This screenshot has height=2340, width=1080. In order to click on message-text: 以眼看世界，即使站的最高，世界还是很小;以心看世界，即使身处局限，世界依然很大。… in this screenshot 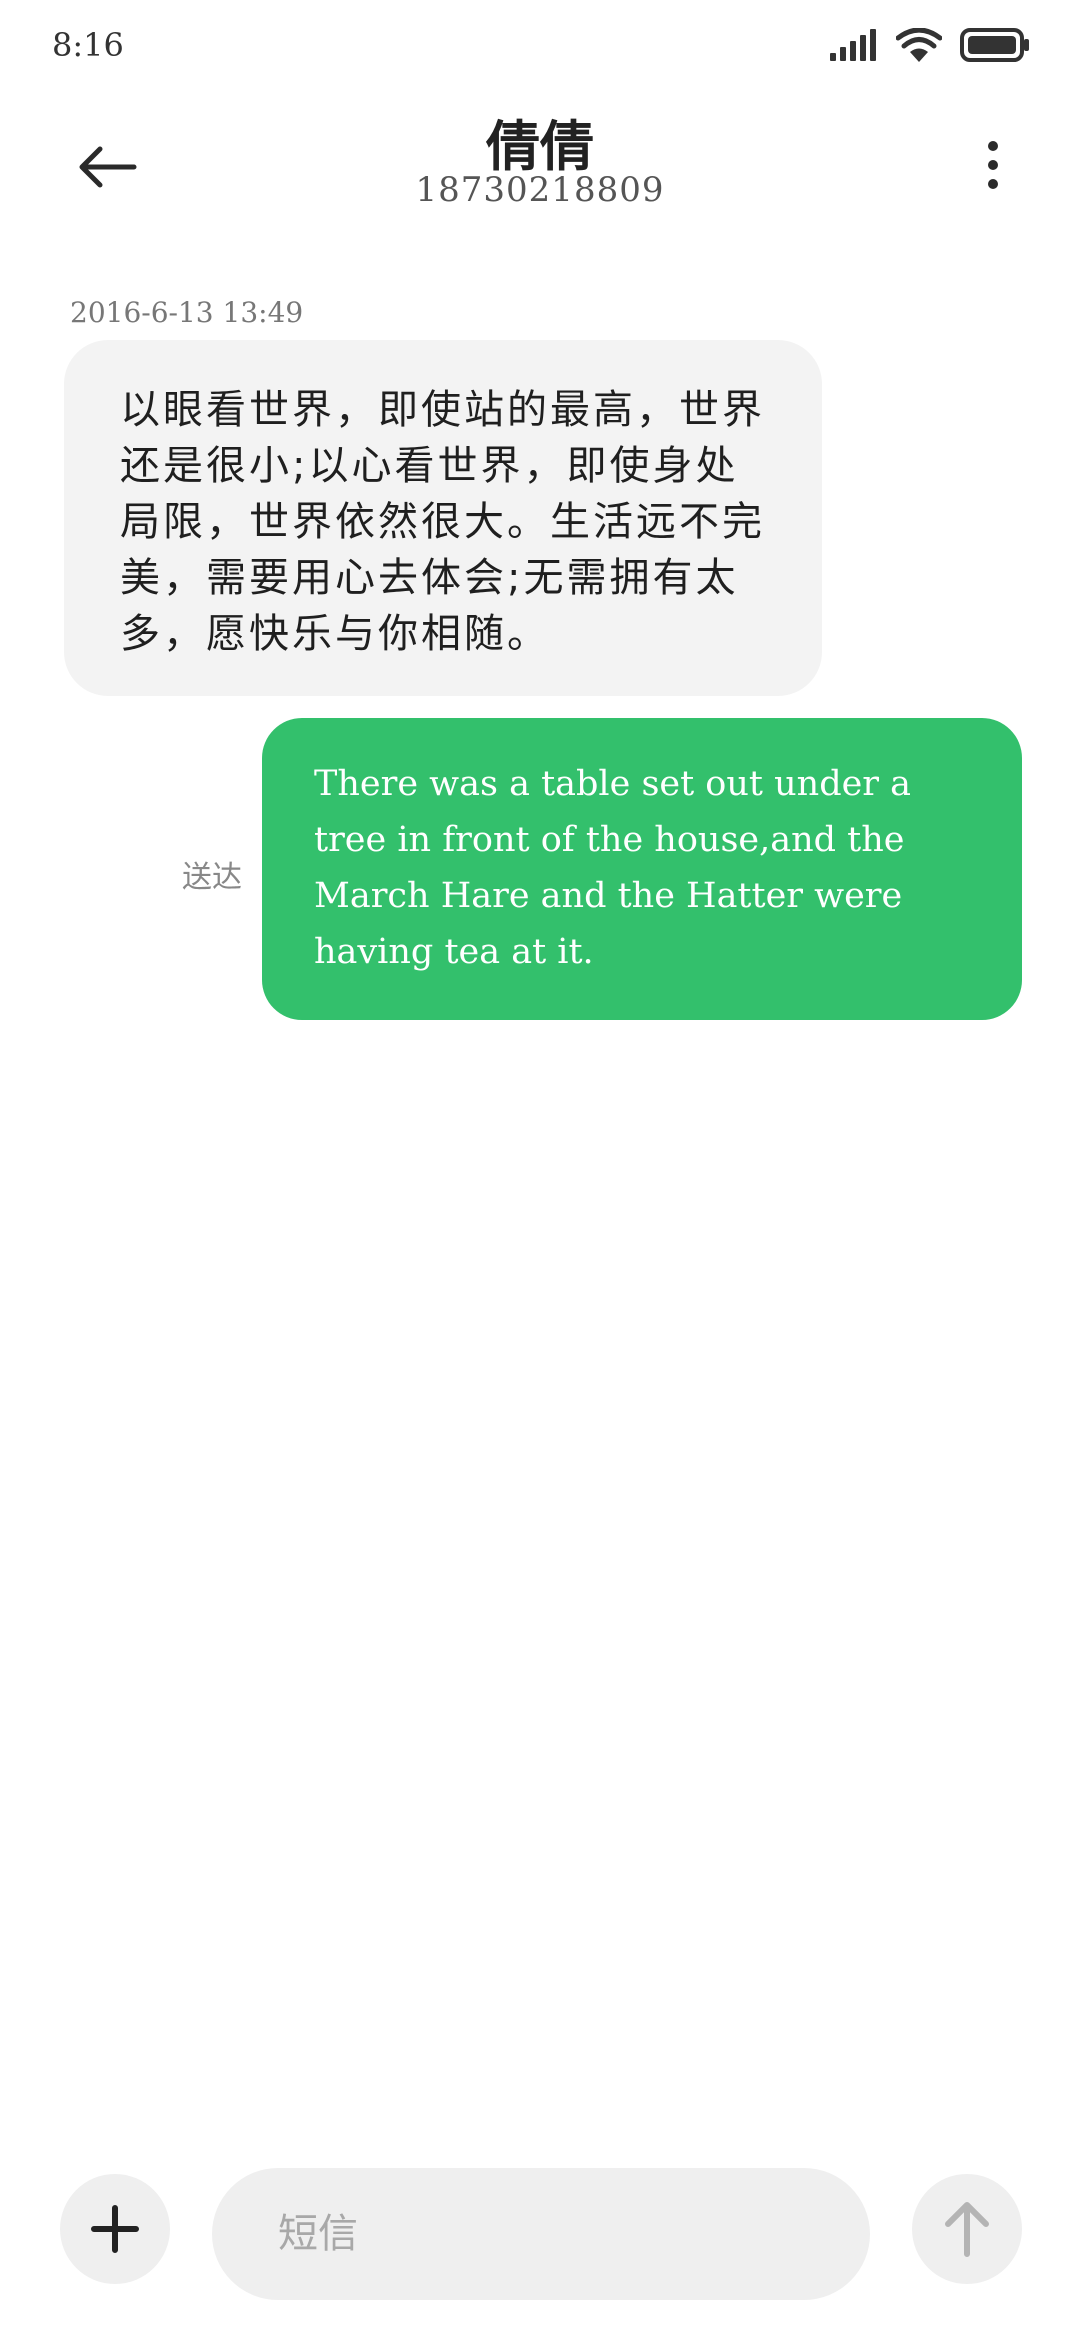, I will do `click(442, 522)`.